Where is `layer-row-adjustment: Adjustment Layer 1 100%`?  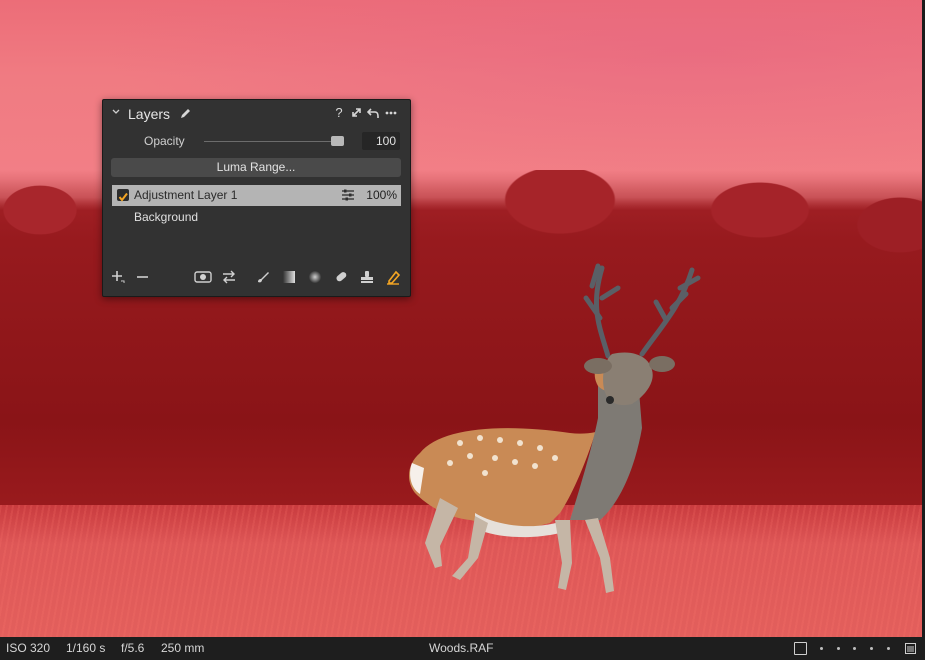 layer-row-adjustment: Adjustment Layer 1 100% is located at coordinates (256, 195).